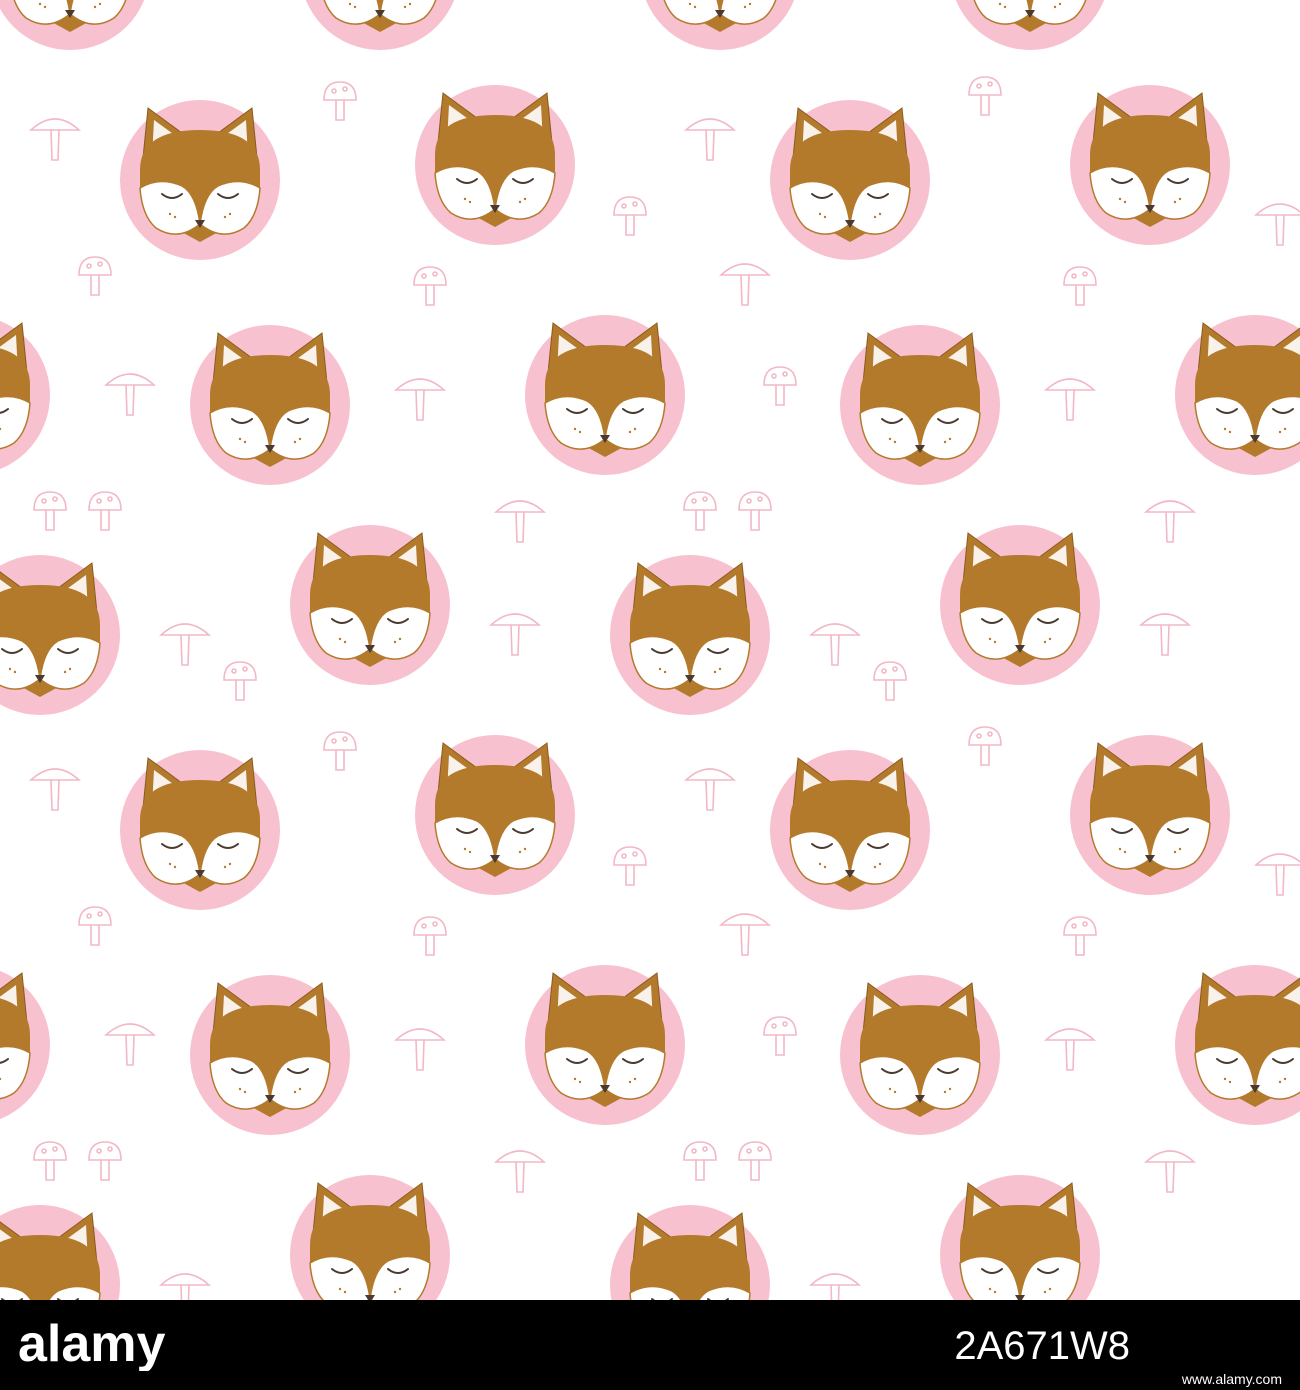  What do you see at coordinates (650, 1345) in the screenshot?
I see `watermark-bar: alamy 2A671W8 www.alamy.com` at bounding box center [650, 1345].